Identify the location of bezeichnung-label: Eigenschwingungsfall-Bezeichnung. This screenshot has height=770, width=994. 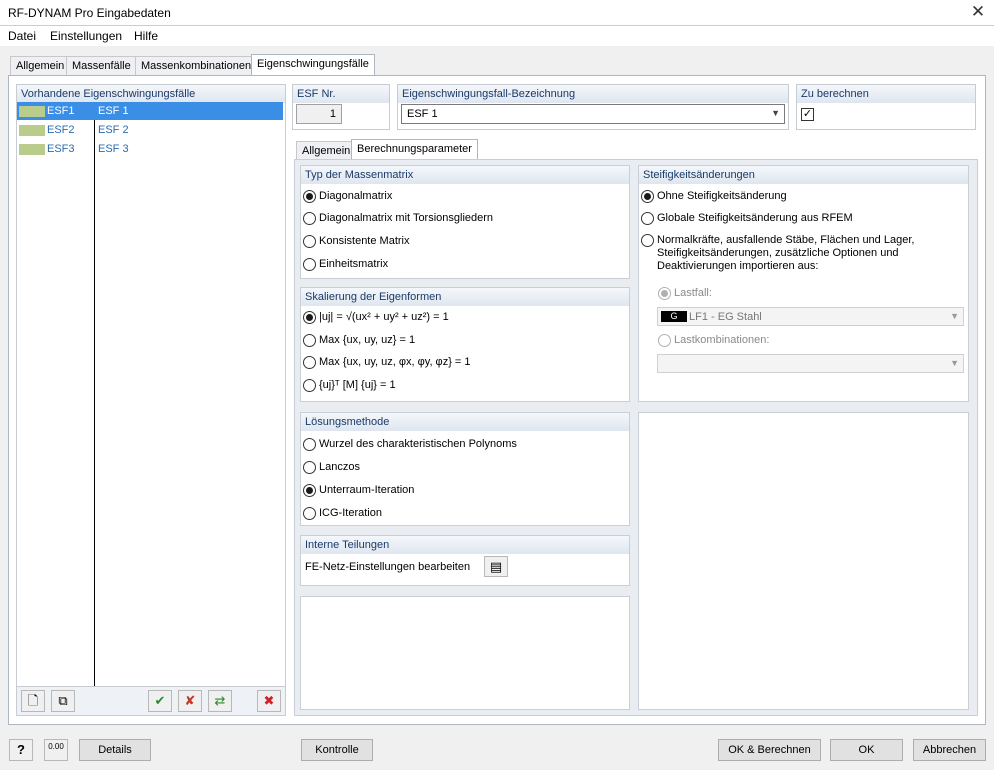
(593, 94).